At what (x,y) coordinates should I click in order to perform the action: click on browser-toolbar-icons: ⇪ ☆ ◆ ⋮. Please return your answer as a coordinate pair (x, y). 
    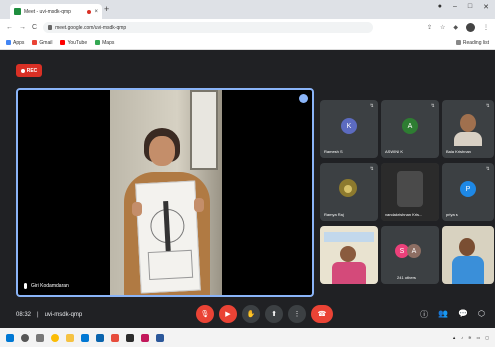
    Looking at the image, I should click on (458, 27).